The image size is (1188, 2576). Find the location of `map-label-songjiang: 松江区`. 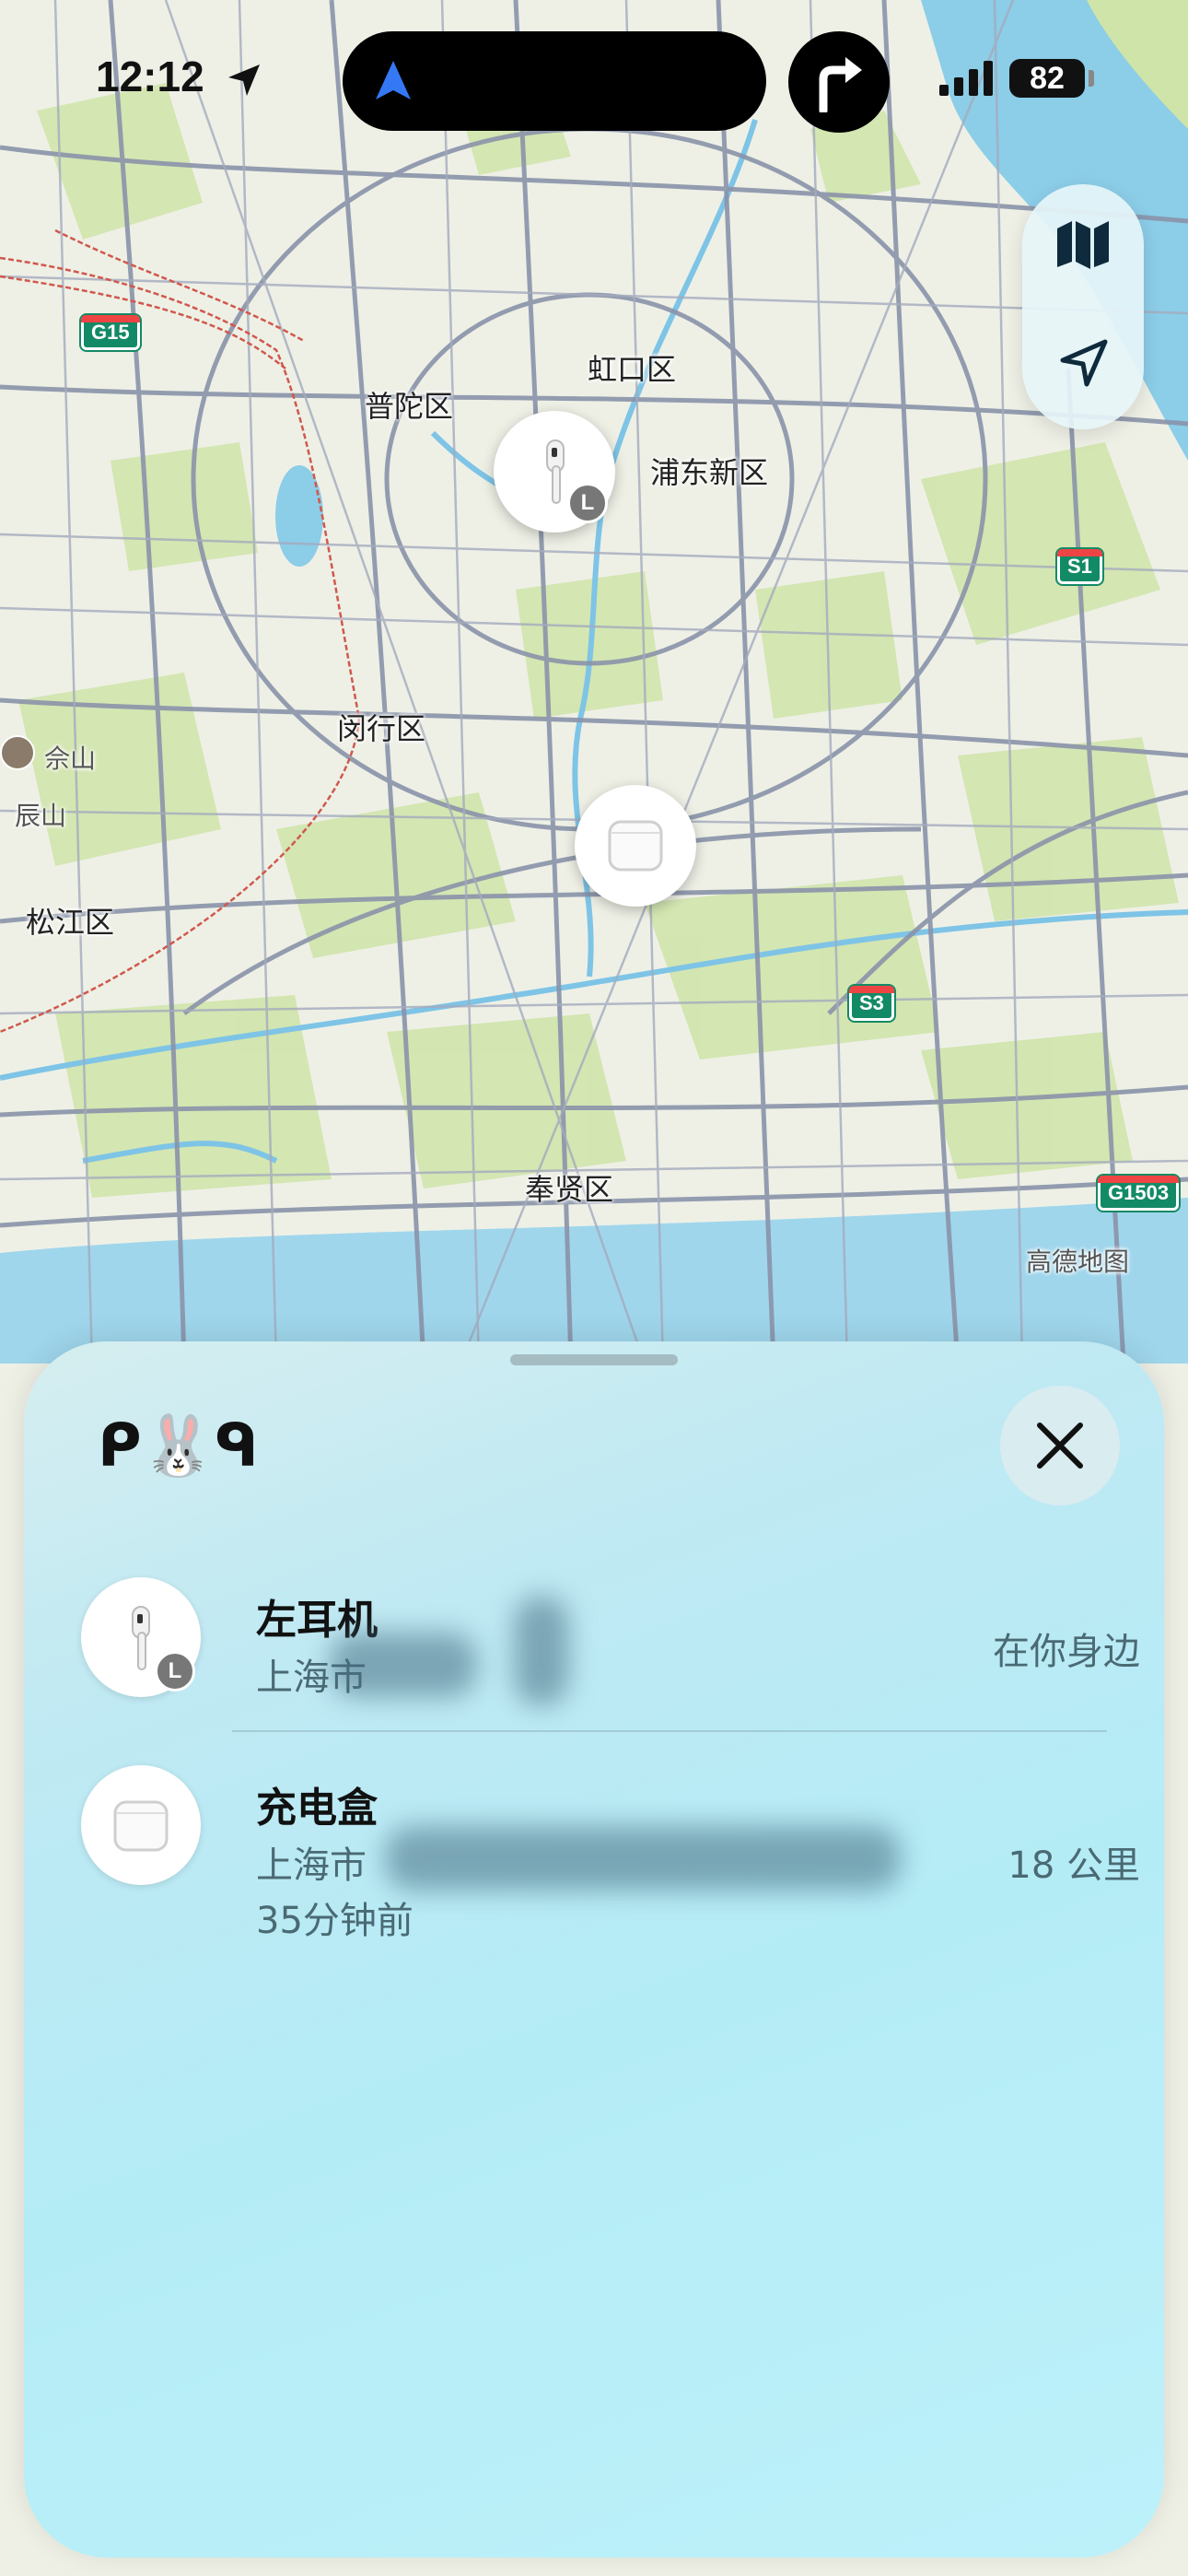

map-label-songjiang: 松江区 is located at coordinates (70, 923).